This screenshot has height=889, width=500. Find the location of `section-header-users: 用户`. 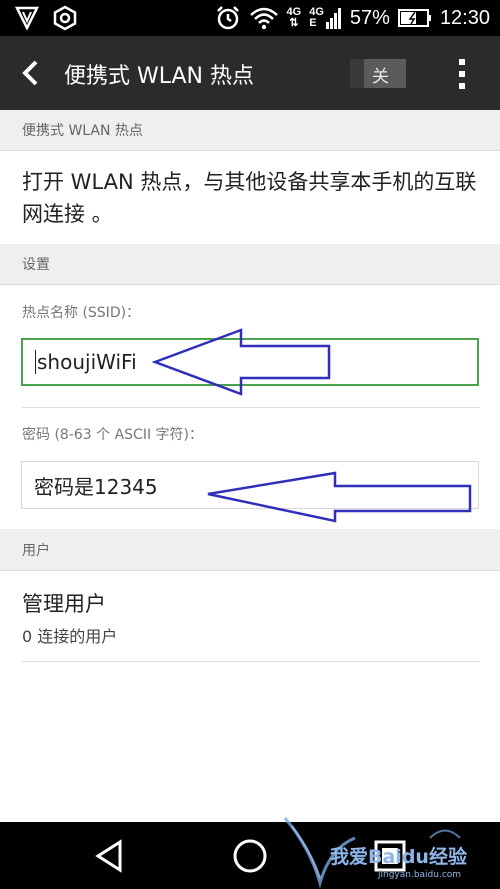

section-header-users: 用户 is located at coordinates (250, 550).